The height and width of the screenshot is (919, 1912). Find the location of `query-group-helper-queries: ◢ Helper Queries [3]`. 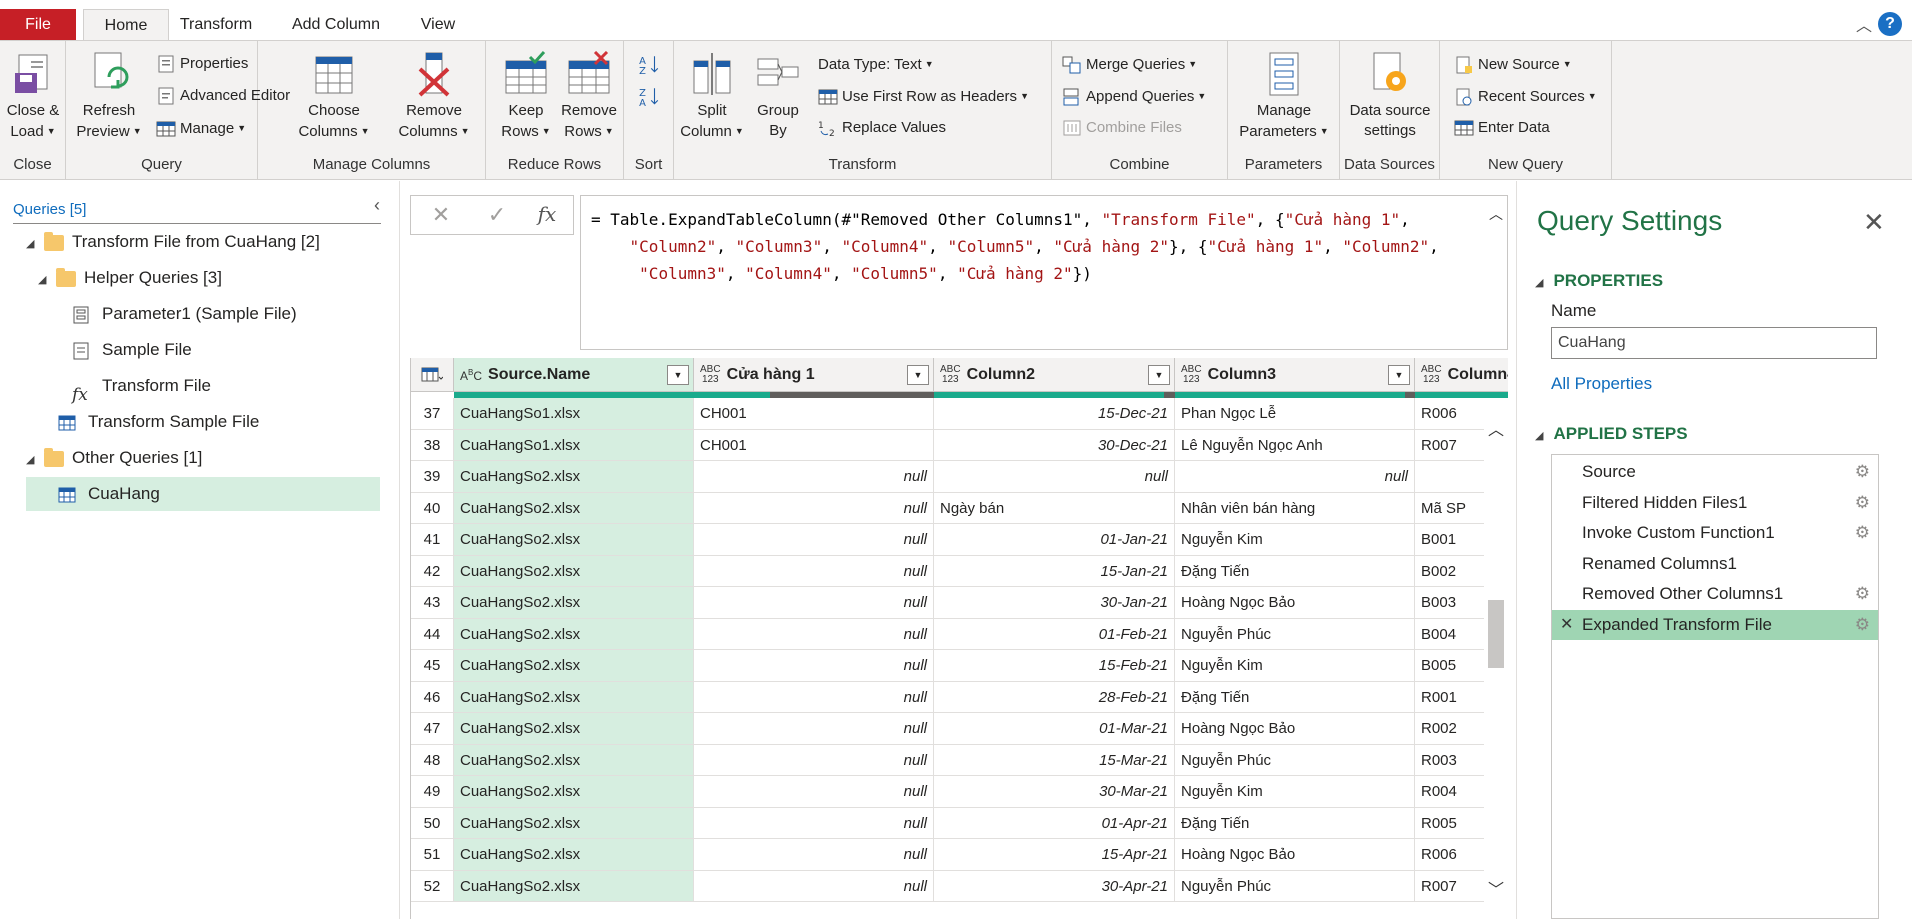

query-group-helper-queries: ◢ Helper Queries [3] is located at coordinates (130, 278).